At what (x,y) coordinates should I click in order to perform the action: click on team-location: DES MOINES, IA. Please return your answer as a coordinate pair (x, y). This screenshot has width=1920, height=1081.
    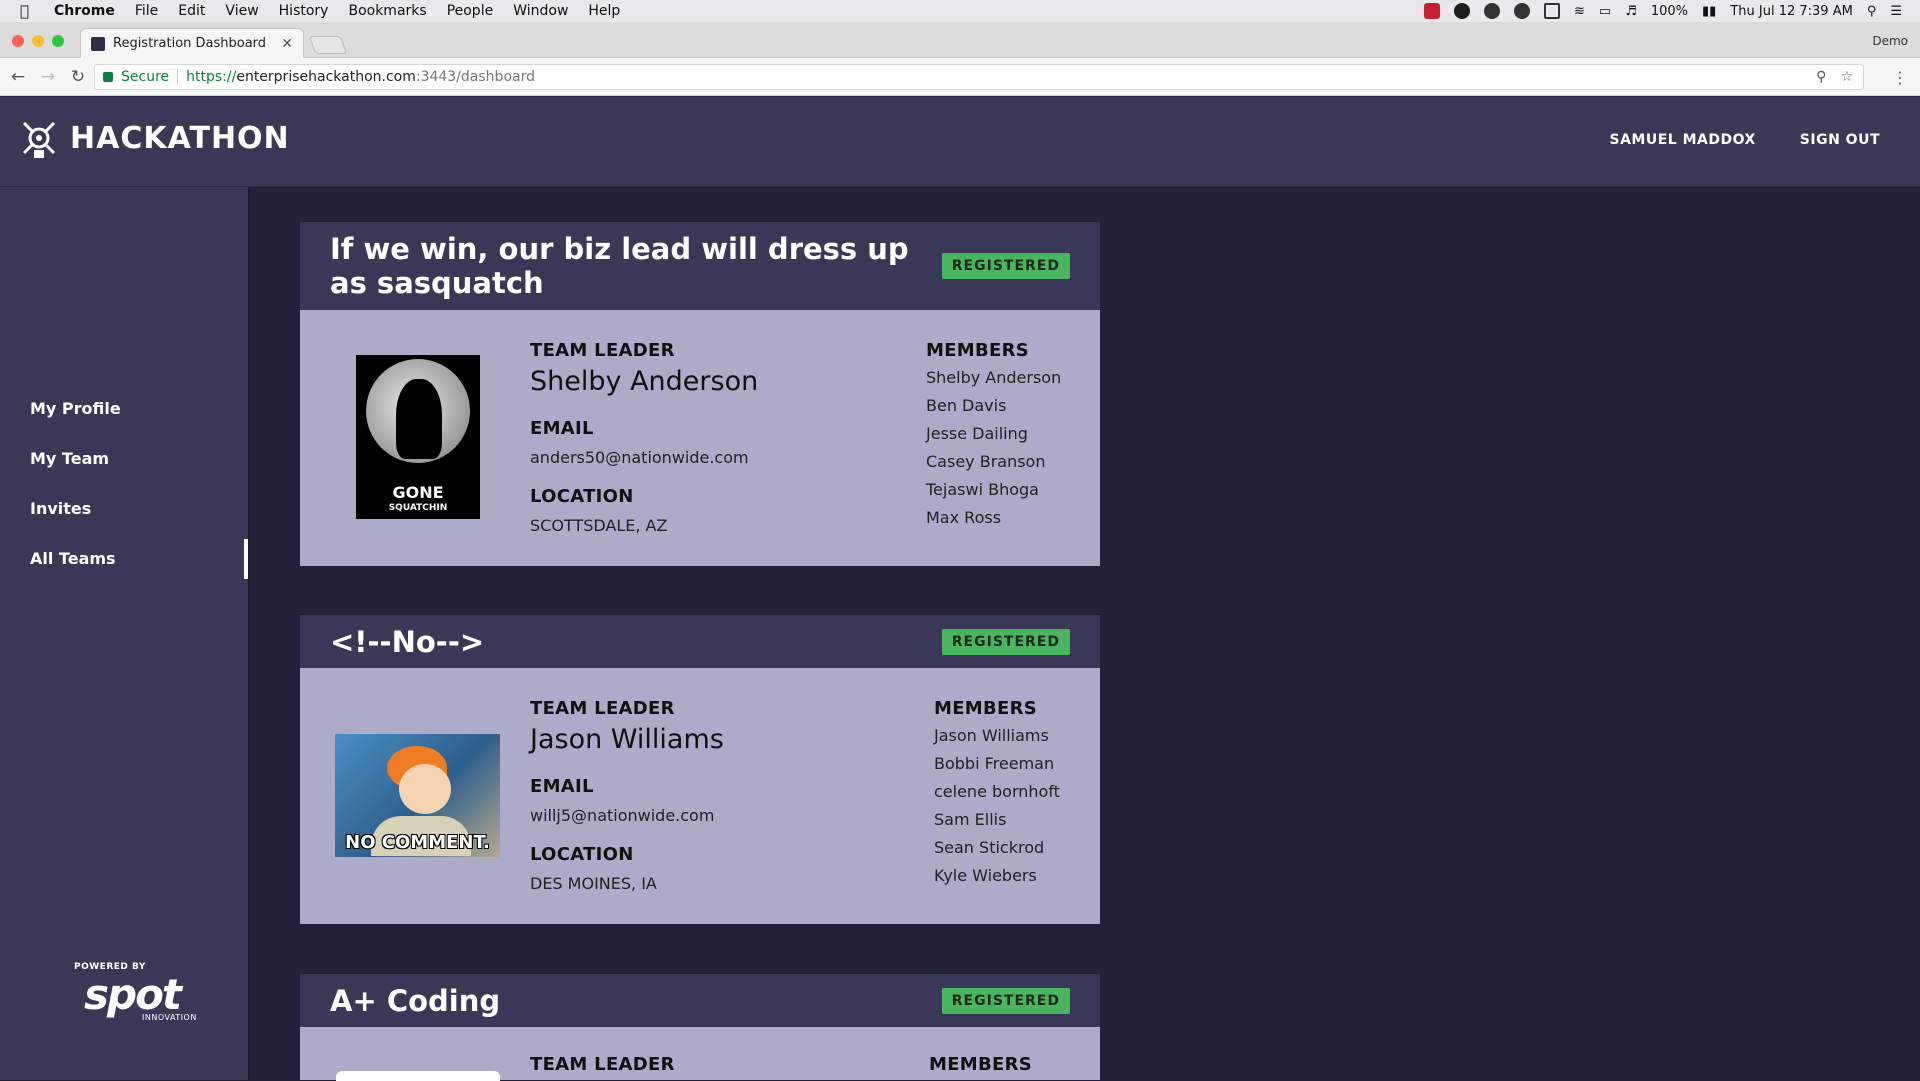
    Looking at the image, I should click on (593, 883).